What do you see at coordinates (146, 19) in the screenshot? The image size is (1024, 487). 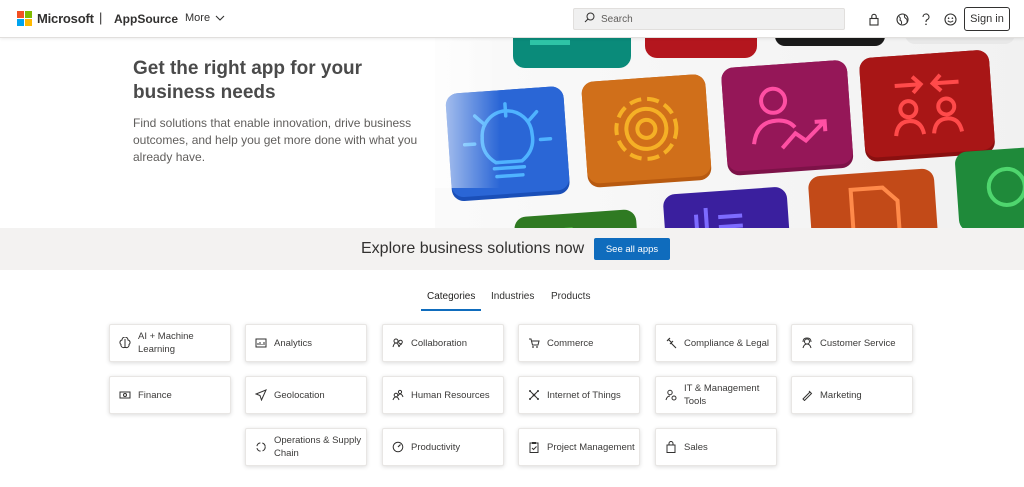 I see `product-name: AppSource` at bounding box center [146, 19].